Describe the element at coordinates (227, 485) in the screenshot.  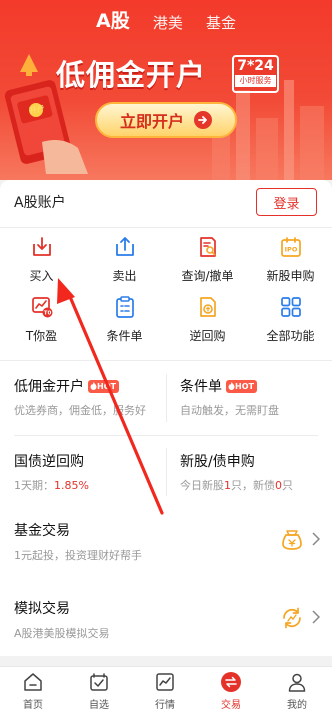
I see `new-stock-count: 1` at that location.